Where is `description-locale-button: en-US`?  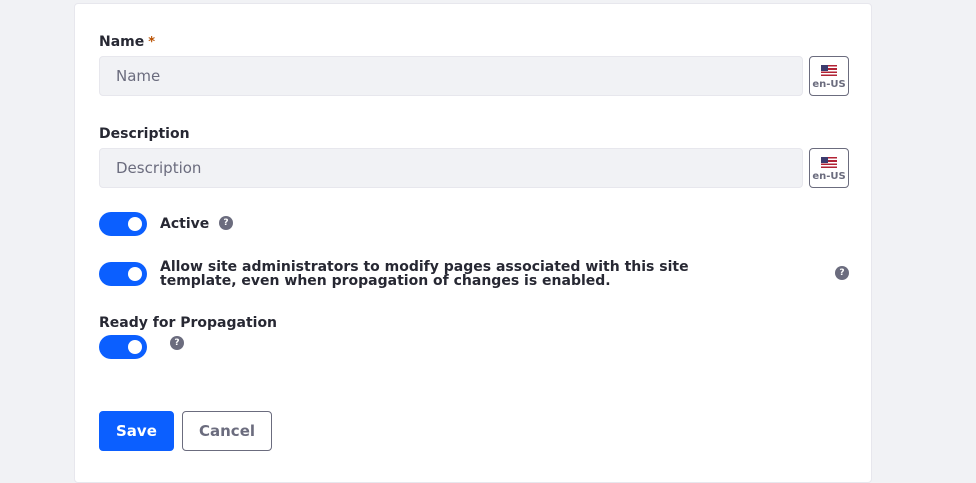 description-locale-button: en-US is located at coordinates (829, 168).